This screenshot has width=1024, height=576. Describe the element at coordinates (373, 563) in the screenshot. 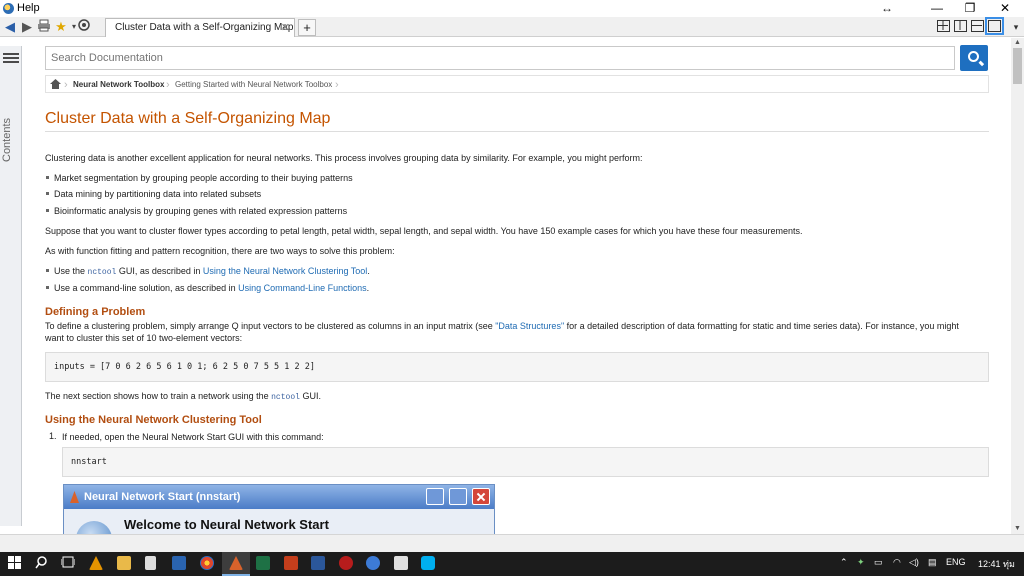

I see `app-globe-icon` at that location.